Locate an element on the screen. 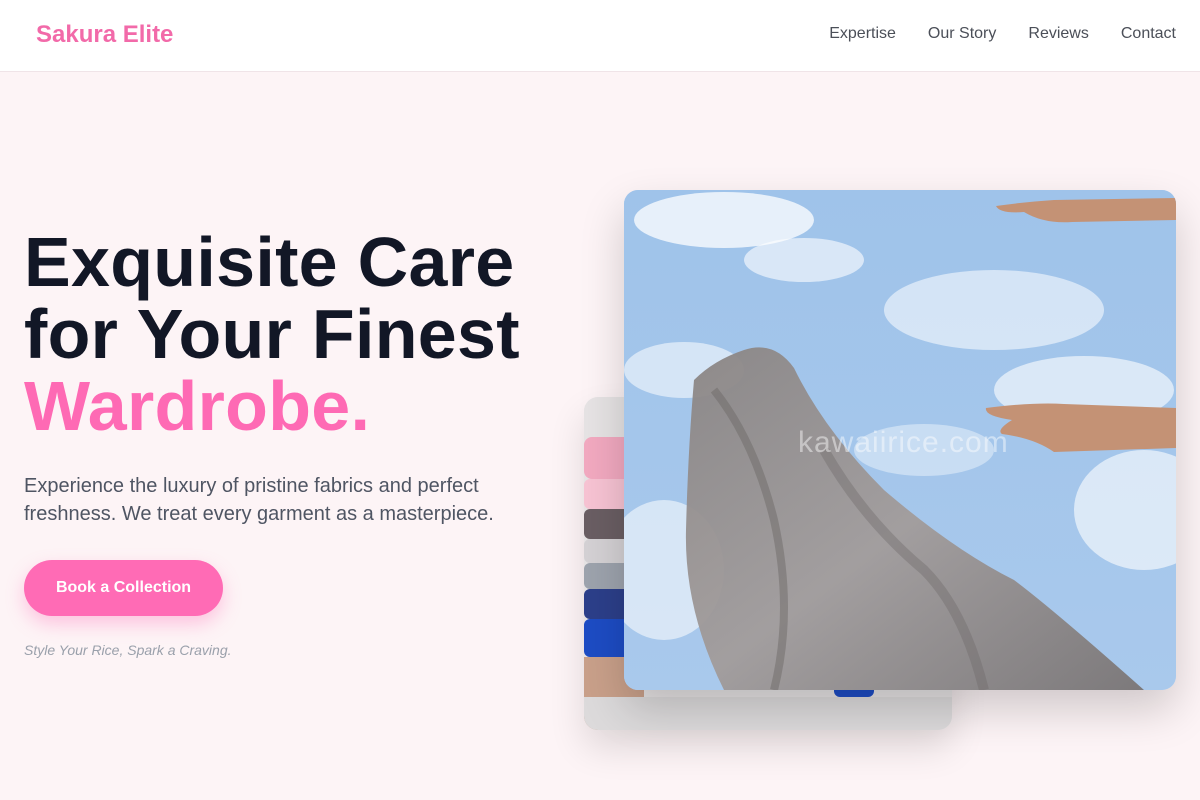  image-watermark: kawaiirice.com is located at coordinates (903, 442).